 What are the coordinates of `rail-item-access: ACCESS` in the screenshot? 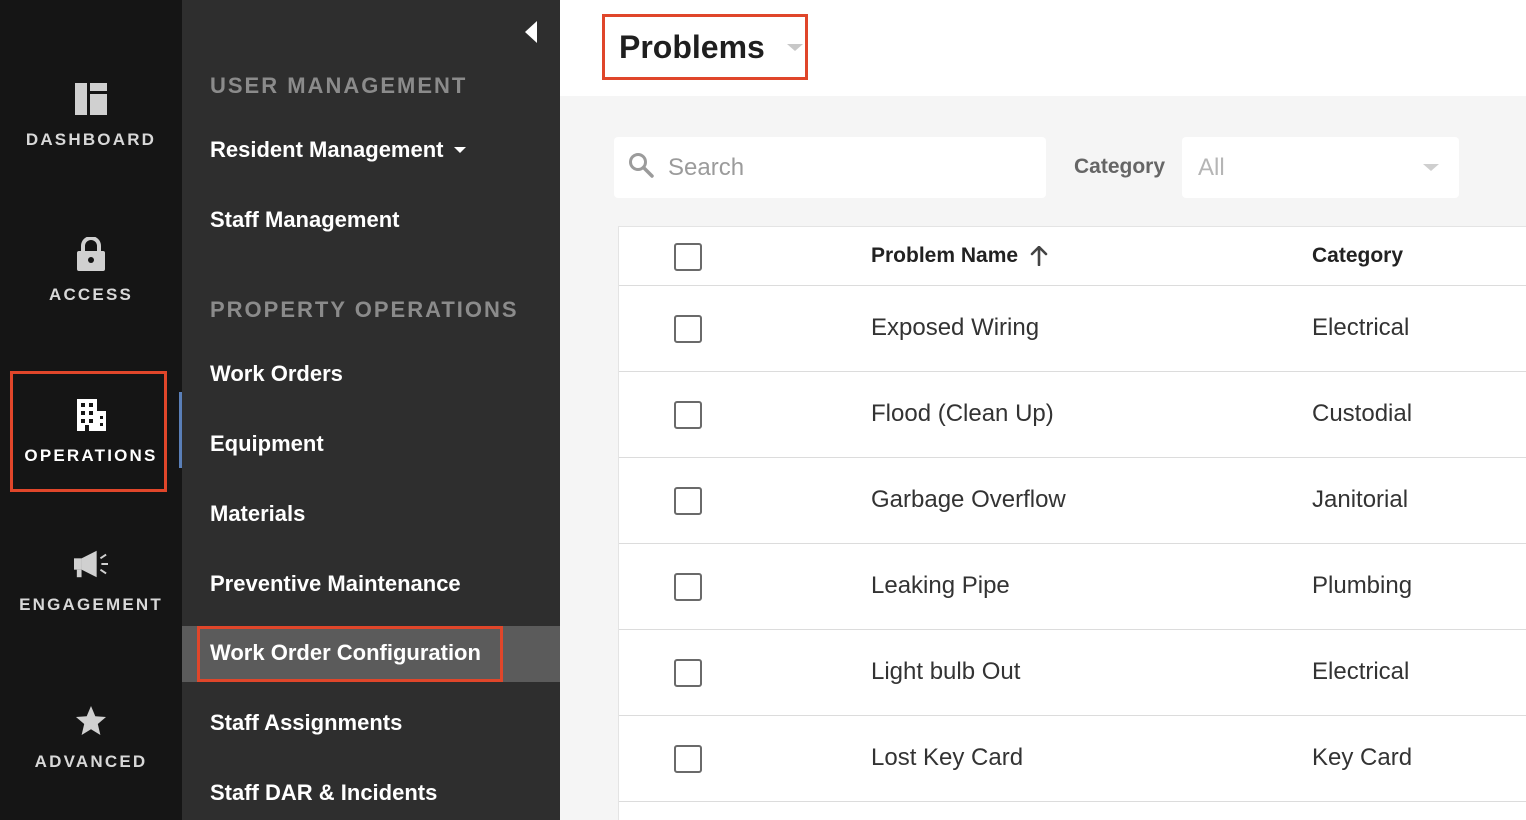 It's located at (91, 271).